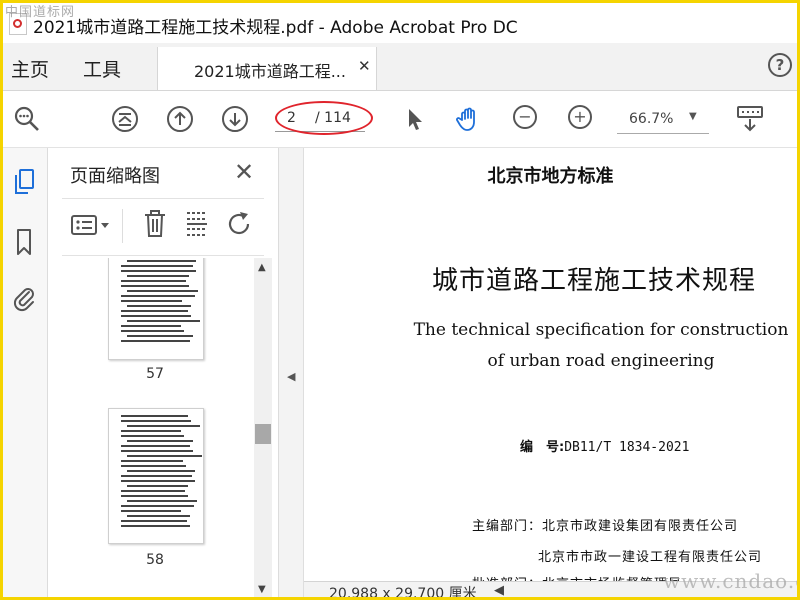 The height and width of the screenshot is (600, 800). What do you see at coordinates (30, 68) in the screenshot?
I see `tab-home: 主页` at bounding box center [30, 68].